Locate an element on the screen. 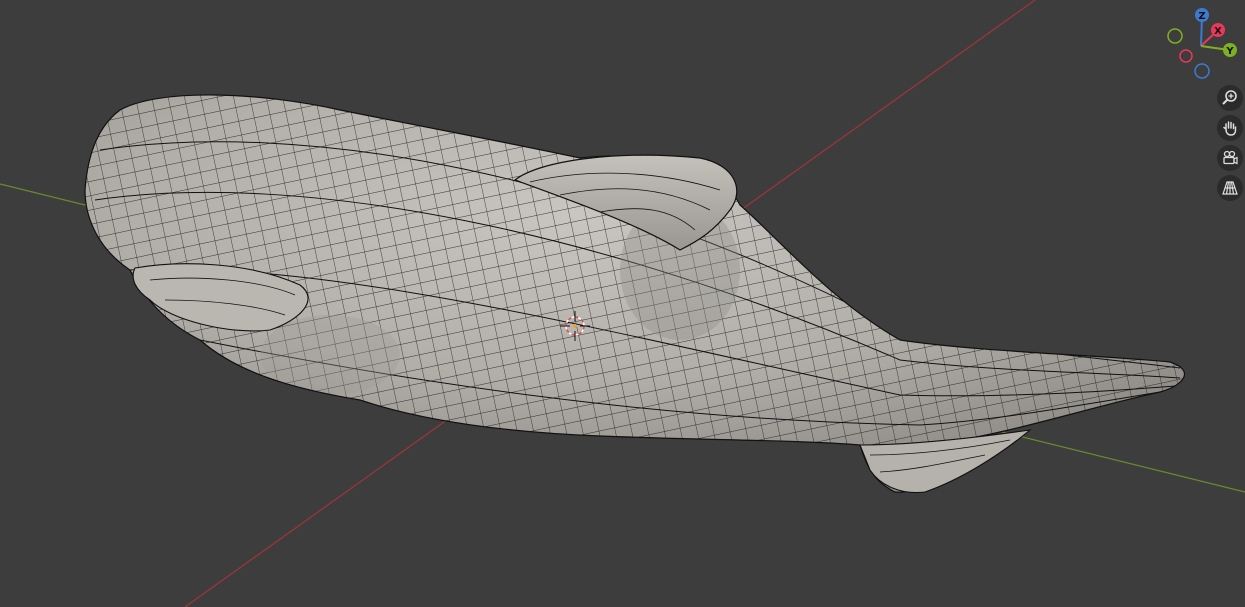  gizmo-x-axis: X is located at coordinates (1218, 30).